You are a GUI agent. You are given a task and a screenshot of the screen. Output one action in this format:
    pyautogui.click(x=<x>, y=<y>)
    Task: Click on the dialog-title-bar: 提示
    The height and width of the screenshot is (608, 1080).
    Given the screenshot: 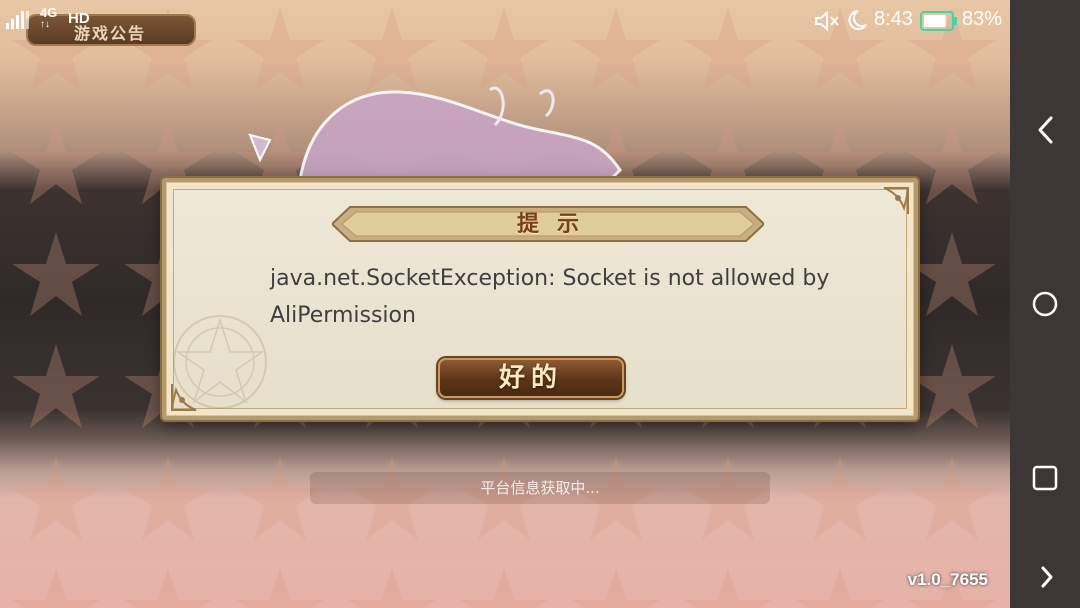 What is the action you would take?
    pyautogui.click(x=548, y=224)
    